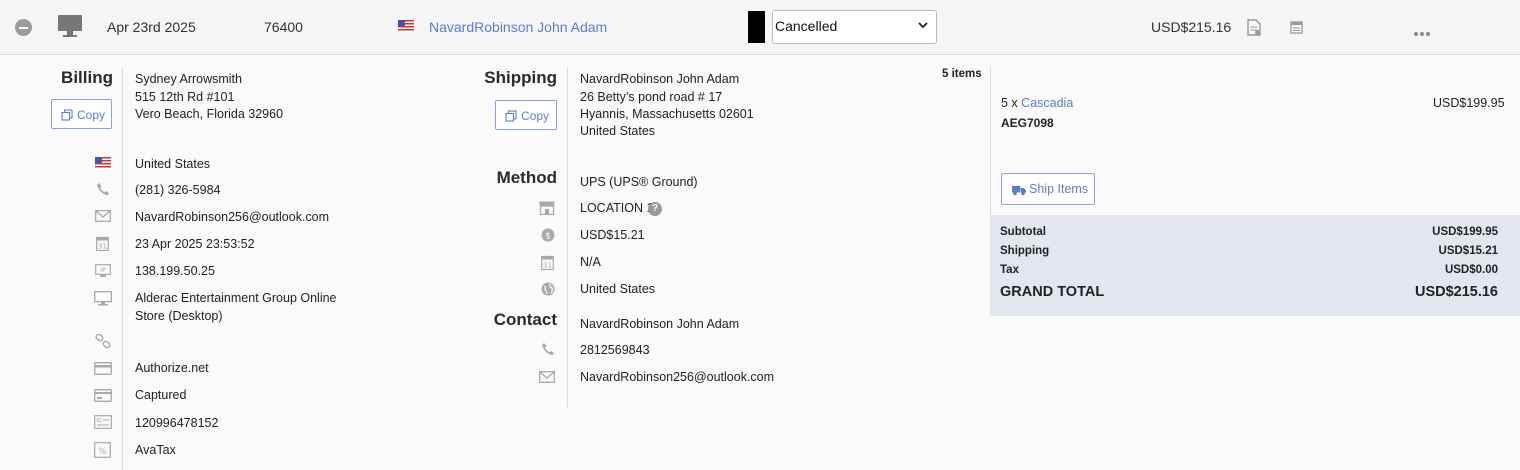  What do you see at coordinates (188, 79) in the screenshot?
I see `billing-name: Sydney Arrowsmith` at bounding box center [188, 79].